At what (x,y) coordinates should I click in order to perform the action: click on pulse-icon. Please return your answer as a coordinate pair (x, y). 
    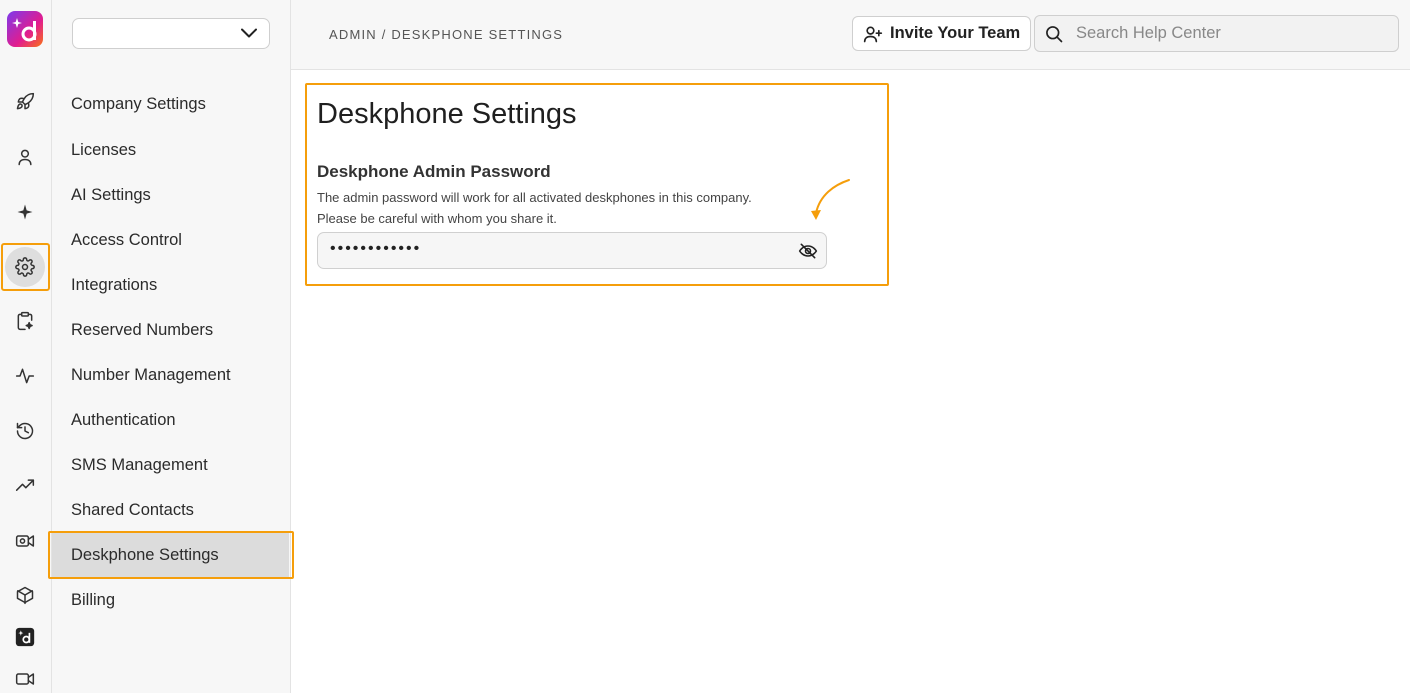
    Looking at the image, I should click on (25, 376).